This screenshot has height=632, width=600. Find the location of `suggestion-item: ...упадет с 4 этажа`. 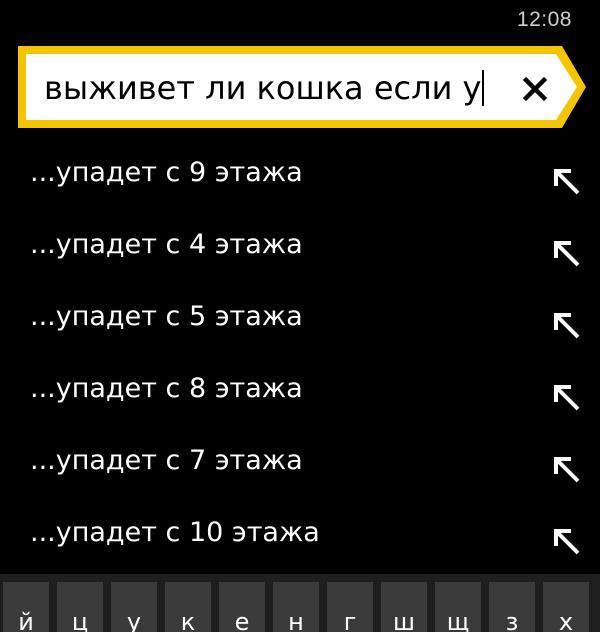

suggestion-item: ...упадет с 4 этажа is located at coordinates (300, 253).